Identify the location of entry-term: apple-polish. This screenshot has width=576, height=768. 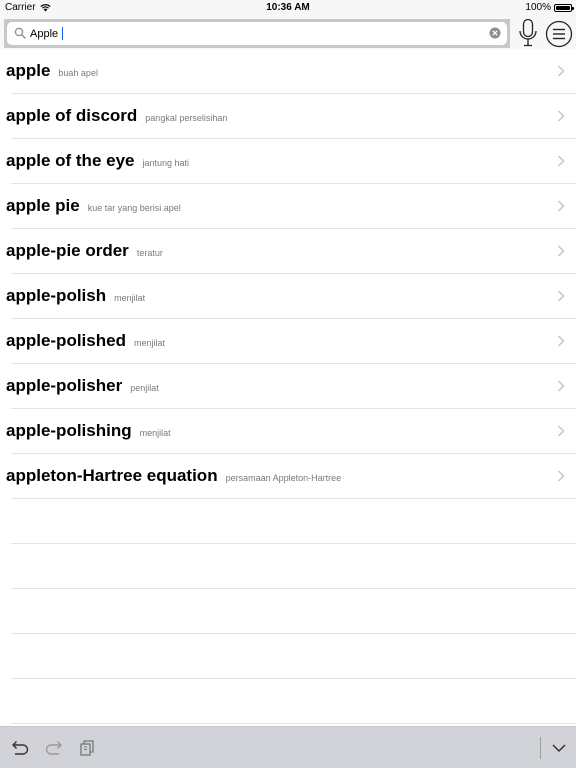
(56, 295).